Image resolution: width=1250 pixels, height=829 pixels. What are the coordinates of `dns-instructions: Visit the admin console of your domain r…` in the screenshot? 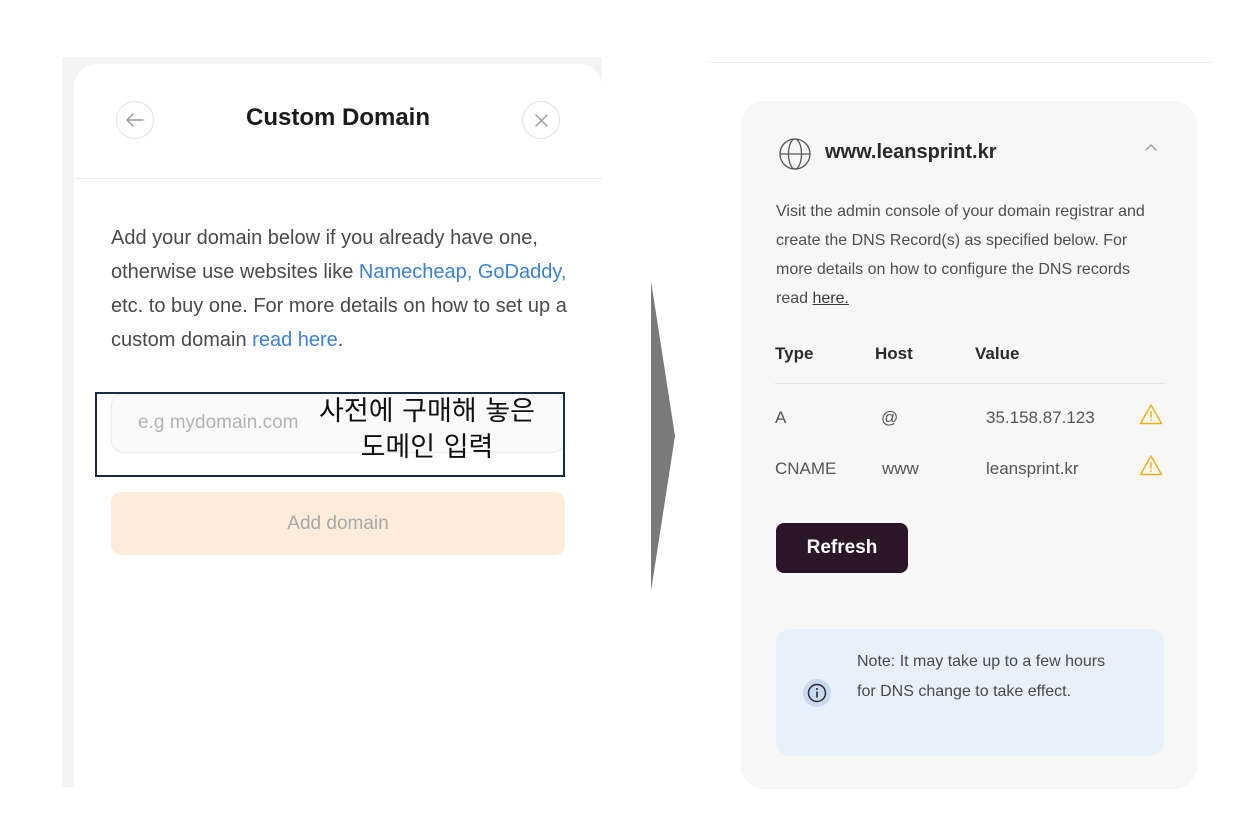 It's located at (961, 255).